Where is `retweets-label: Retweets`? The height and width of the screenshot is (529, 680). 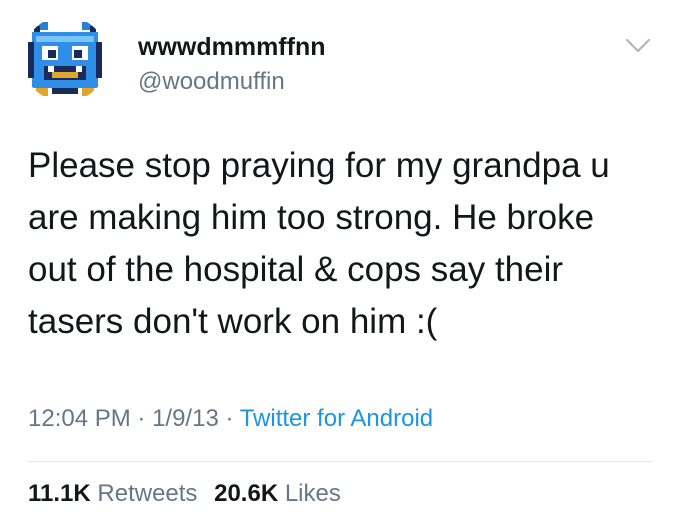 retweets-label: Retweets is located at coordinates (147, 493).